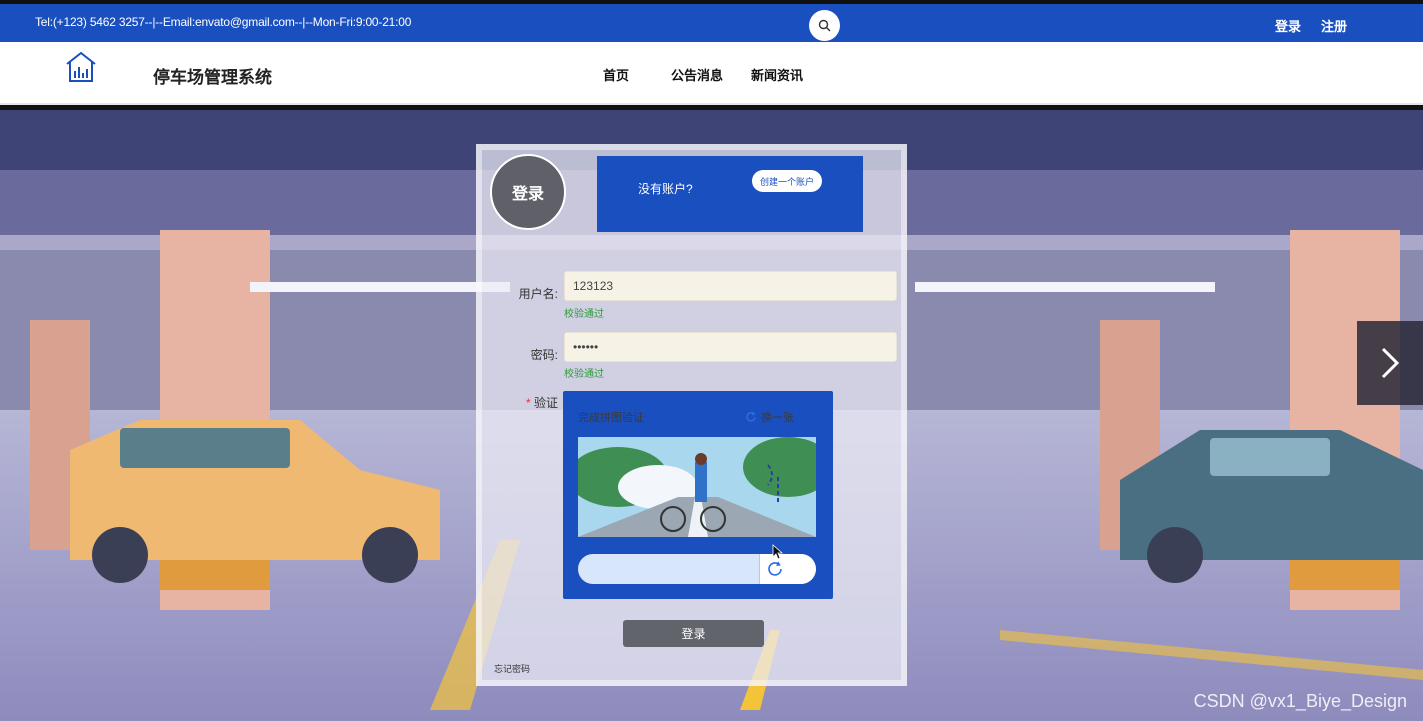 The height and width of the screenshot is (721, 1423). I want to click on username-label: 用户名:, so click(538, 294).